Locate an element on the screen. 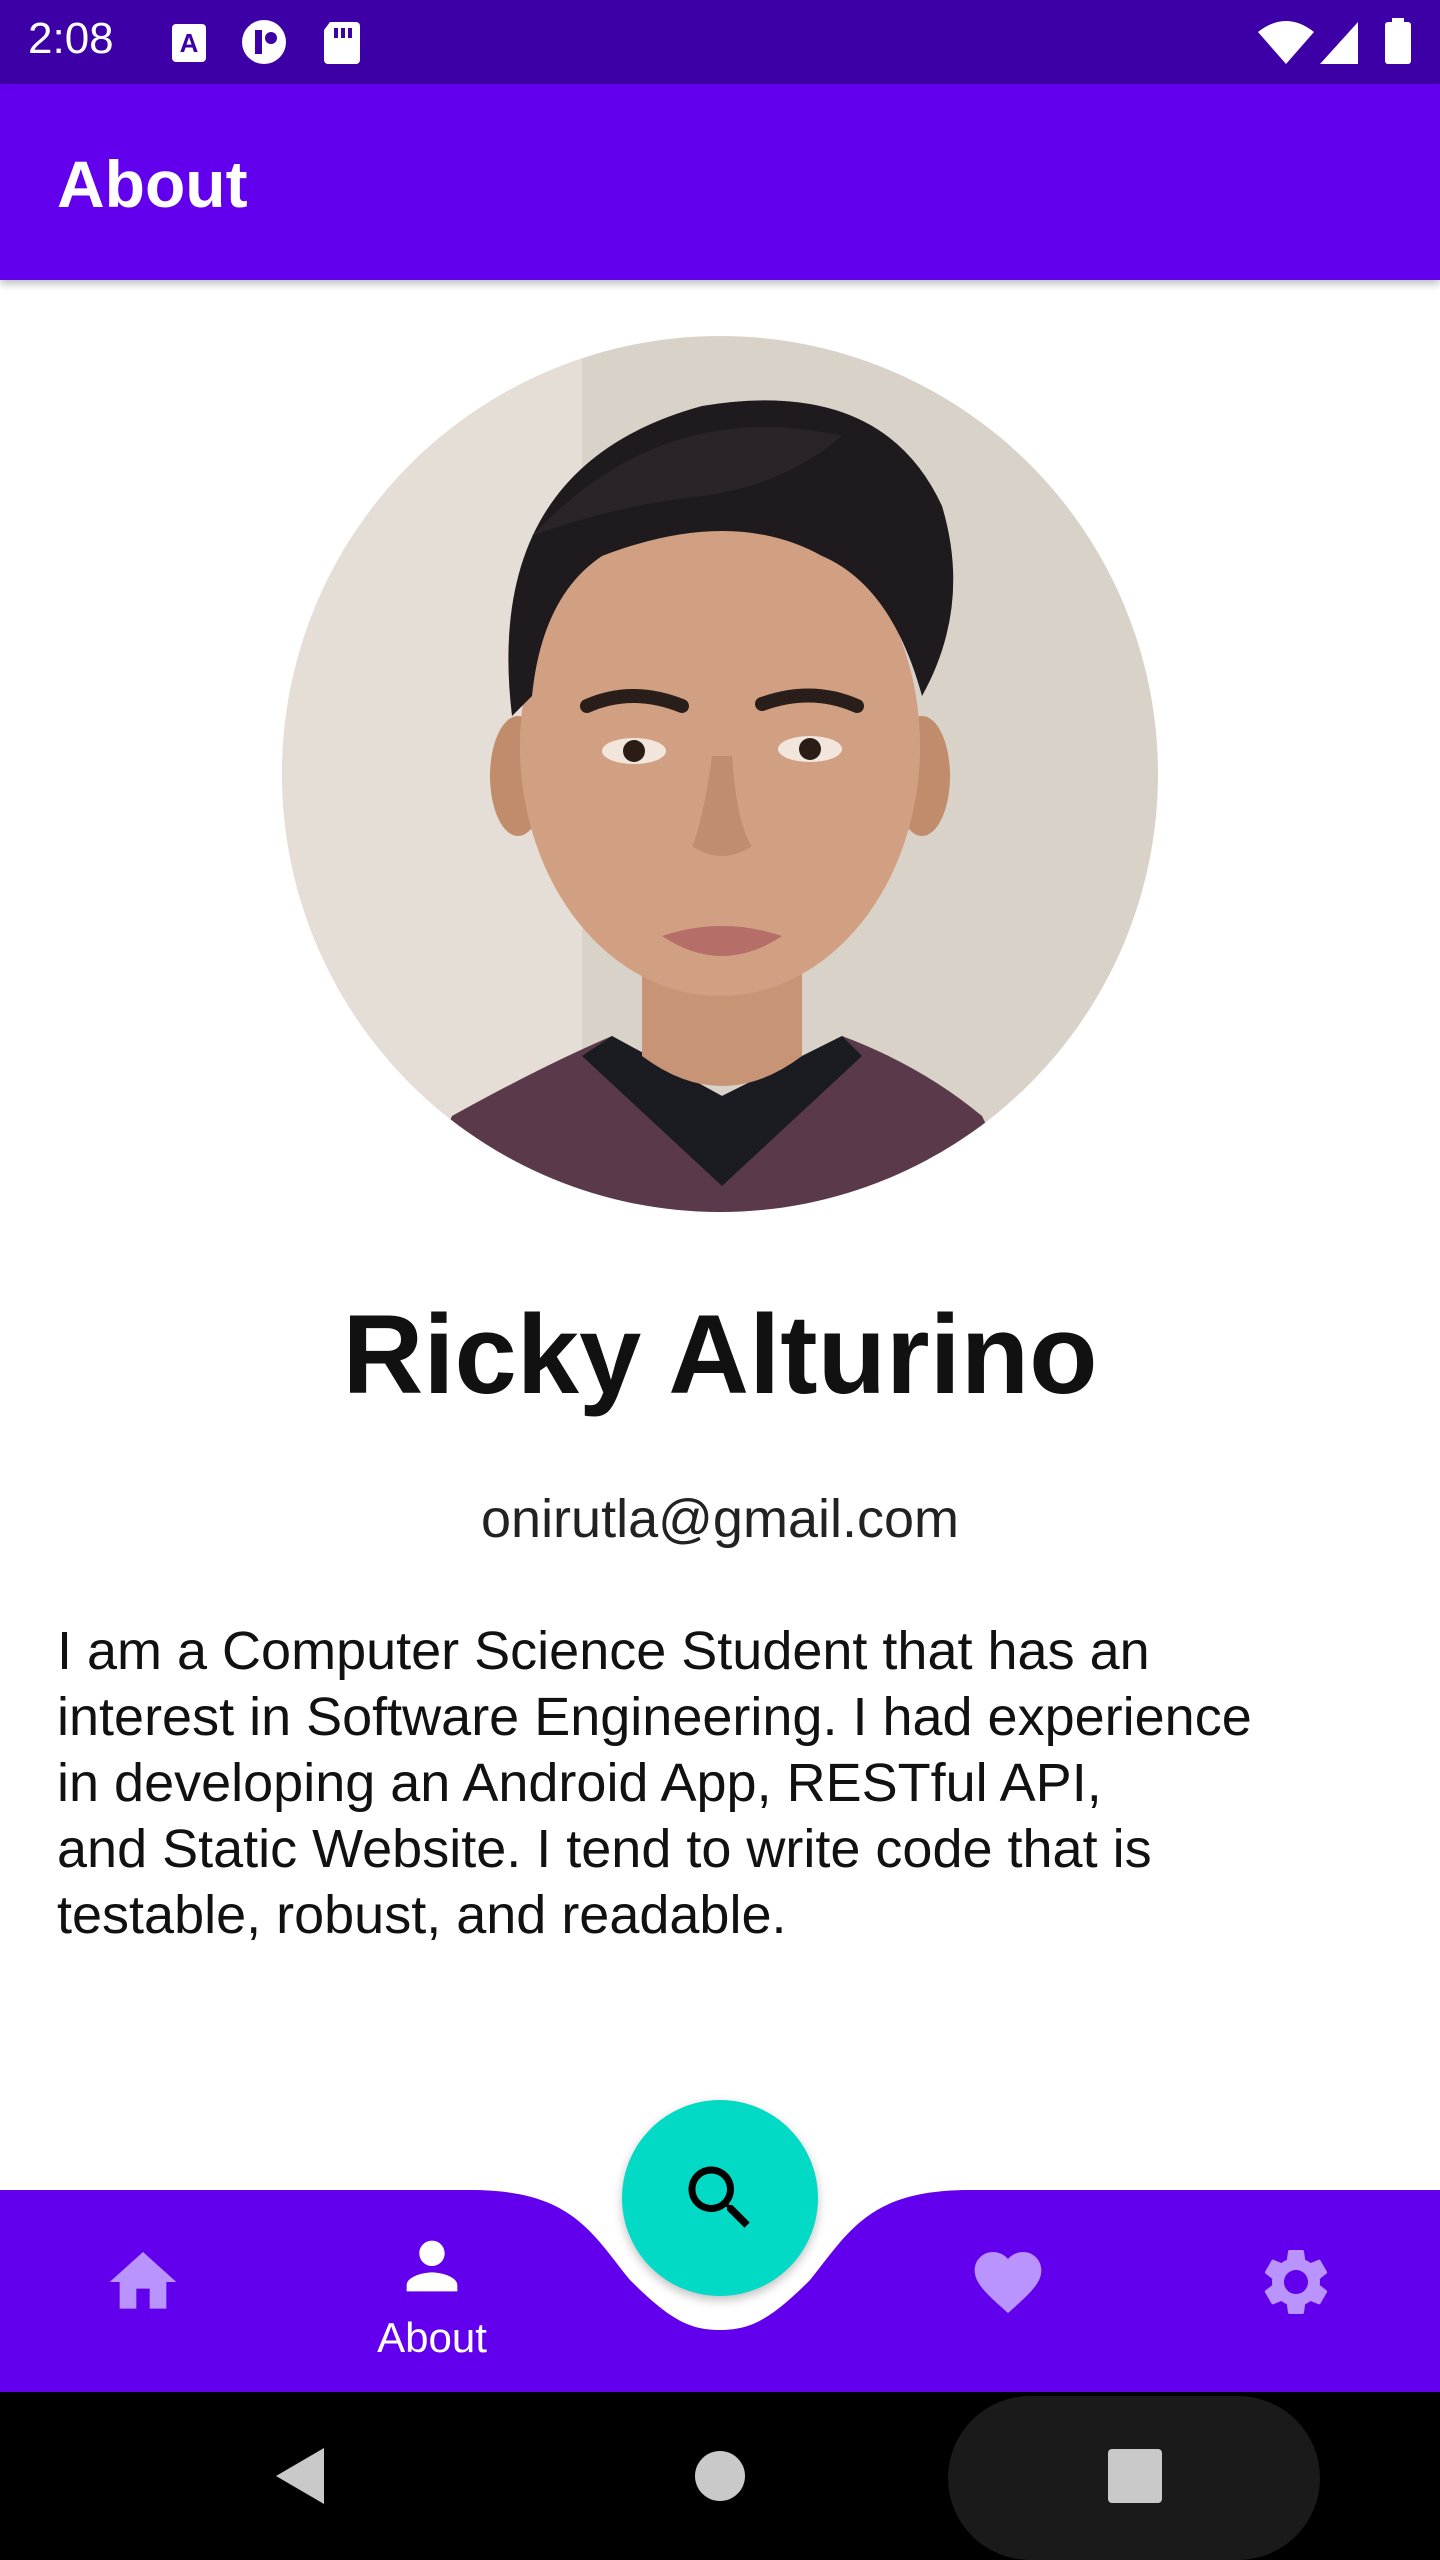 This screenshot has width=1440, height=2560. search-icon is located at coordinates (719, 2197).